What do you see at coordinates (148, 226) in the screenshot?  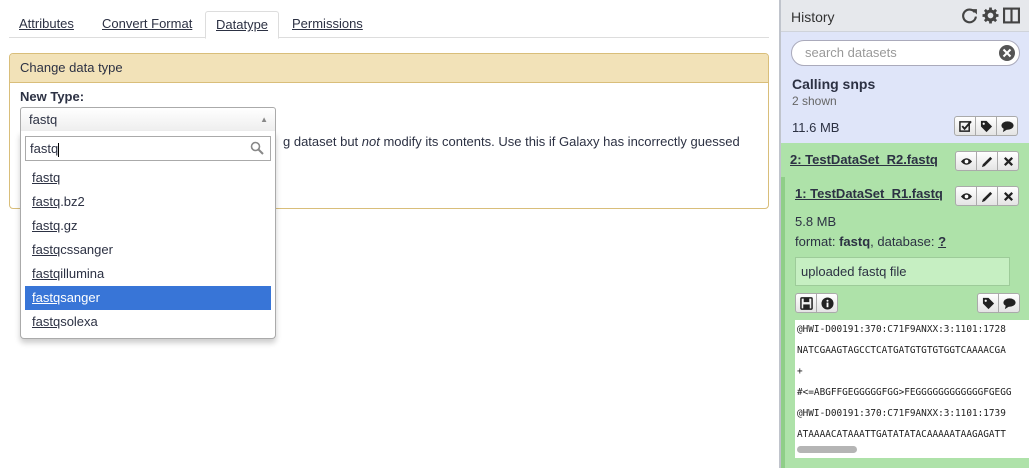 I see `option-fastq-gz: fastq.gz` at bounding box center [148, 226].